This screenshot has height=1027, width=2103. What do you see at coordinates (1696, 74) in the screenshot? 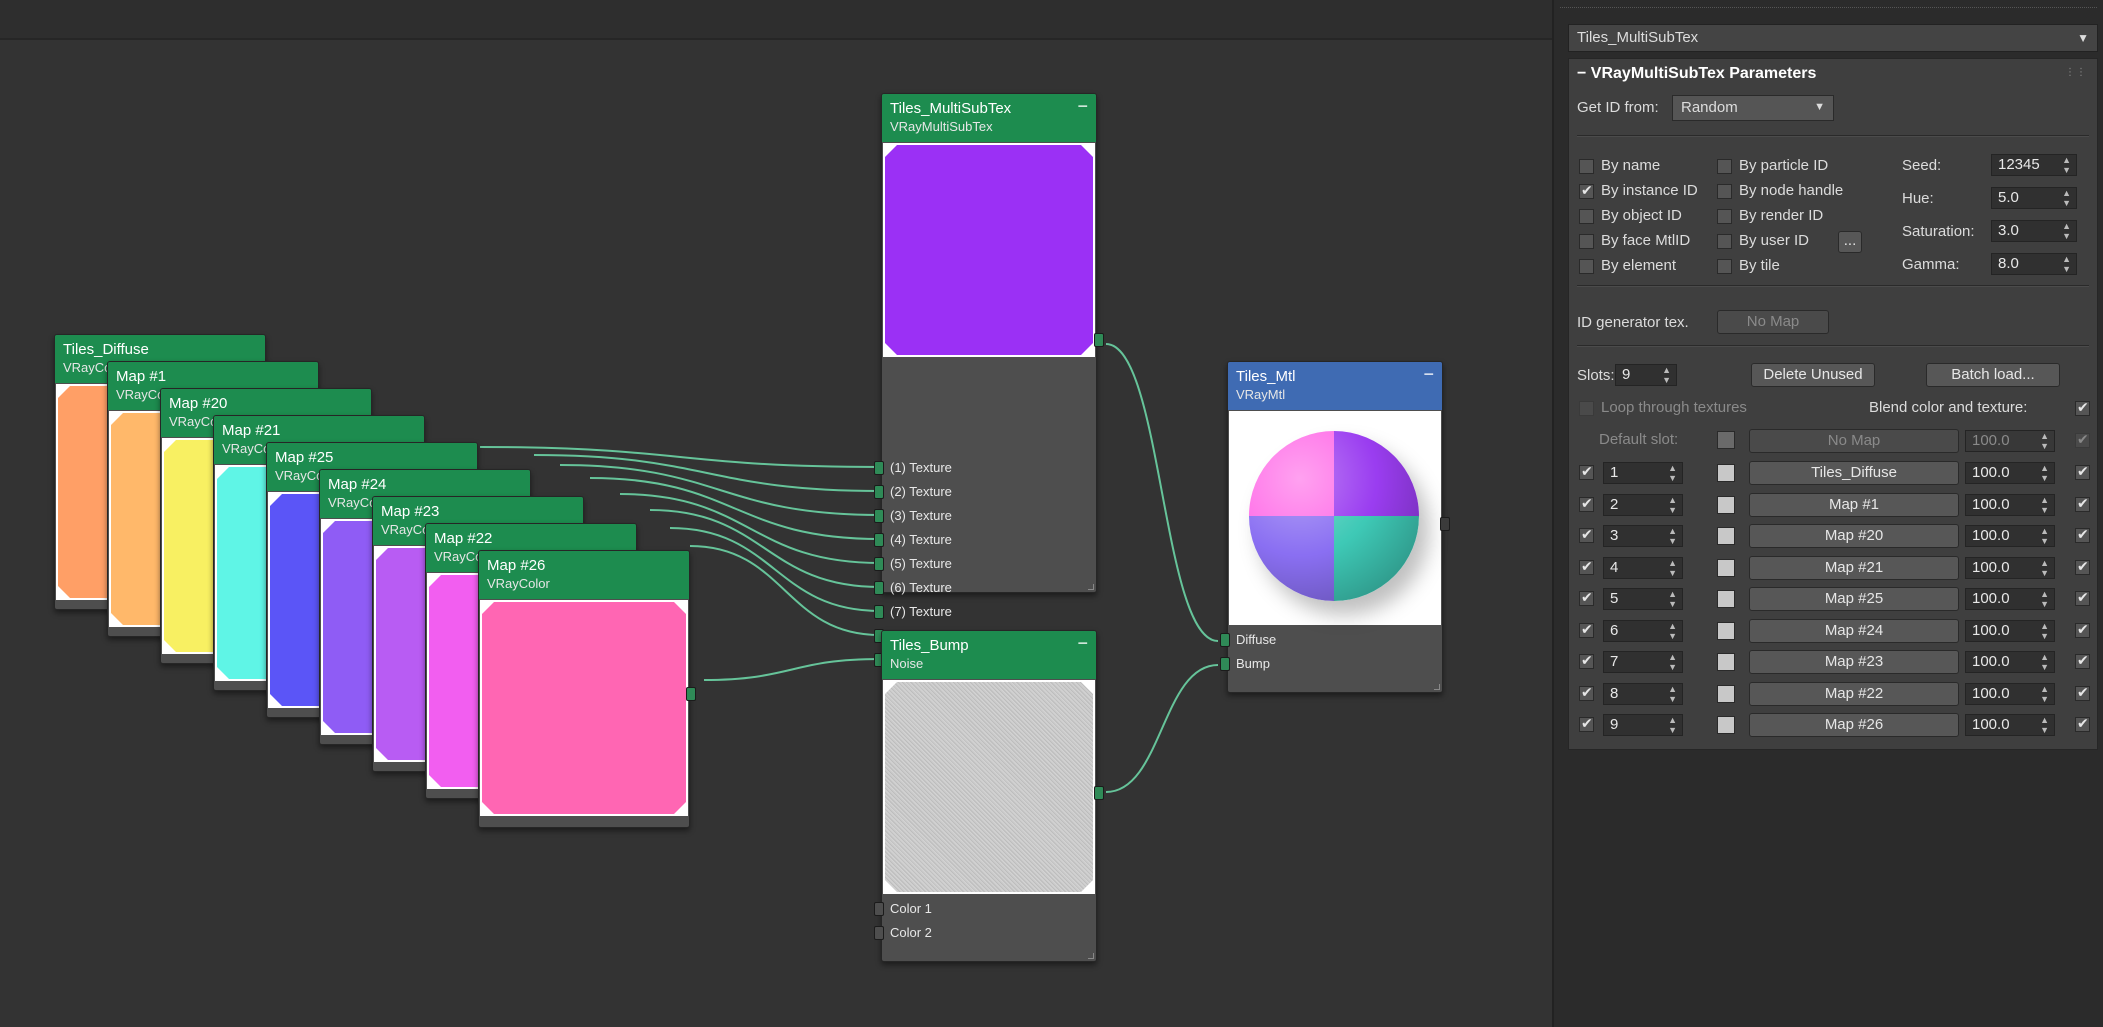
I see `rollout-title: − VRayMultiSubTex Parameters` at bounding box center [1696, 74].